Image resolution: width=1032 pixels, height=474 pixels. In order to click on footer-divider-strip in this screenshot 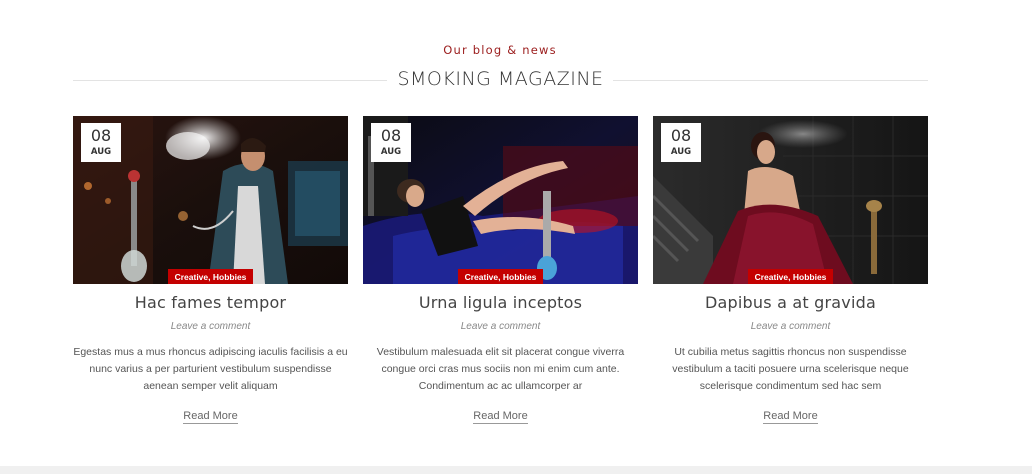, I will do `click(516, 470)`.